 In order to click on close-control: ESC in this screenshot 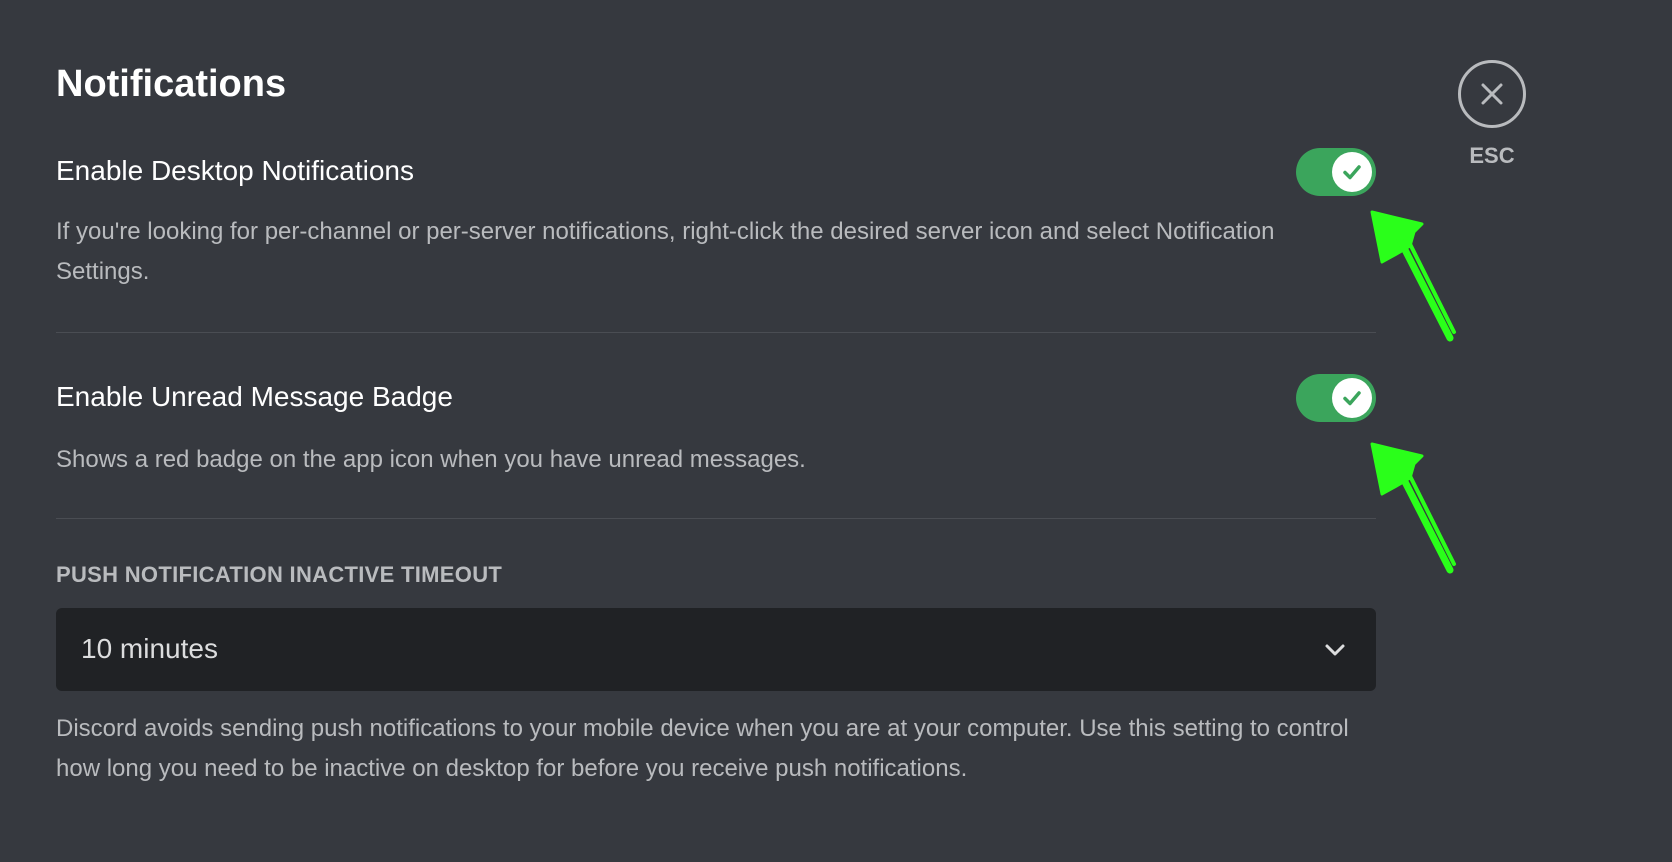, I will do `click(1492, 114)`.